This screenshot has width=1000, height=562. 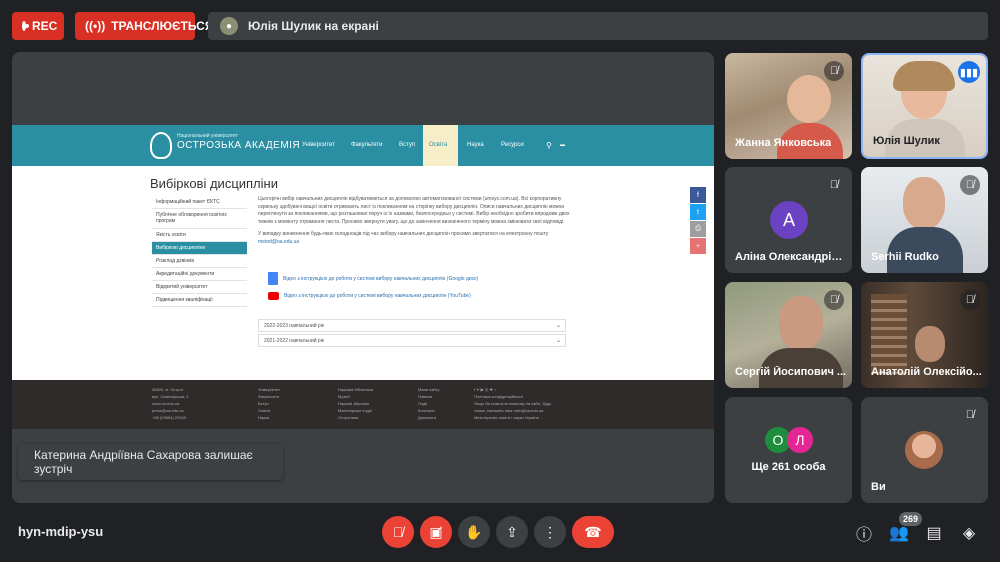 What do you see at coordinates (512, 145) in the screenshot?
I see `site-nav-item: Ресурси` at bounding box center [512, 145].